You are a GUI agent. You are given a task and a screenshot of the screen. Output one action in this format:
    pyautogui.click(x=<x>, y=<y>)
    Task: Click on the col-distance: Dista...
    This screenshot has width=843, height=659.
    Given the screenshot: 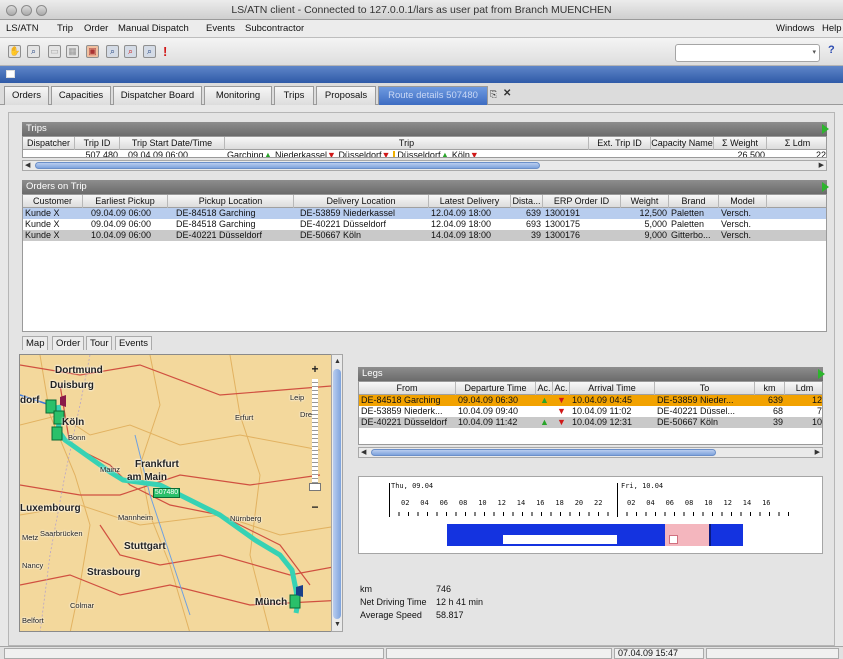 What is the action you would take?
    pyautogui.click(x=527, y=201)
    